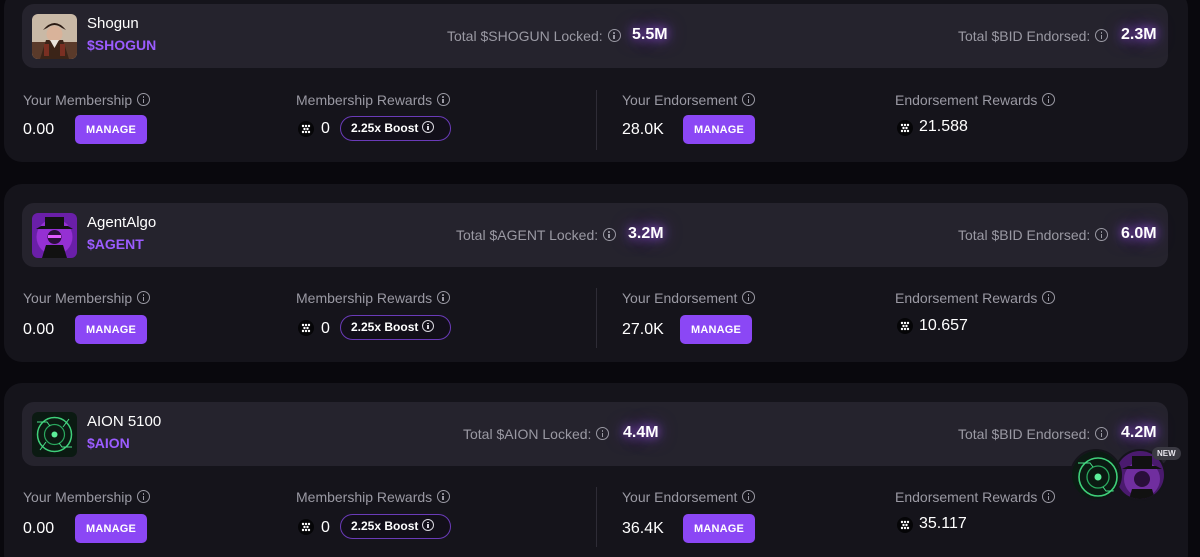 The height and width of the screenshot is (557, 1200). What do you see at coordinates (536, 434) in the screenshot?
I see `total-locked-label: Total $AION Locked:` at bounding box center [536, 434].